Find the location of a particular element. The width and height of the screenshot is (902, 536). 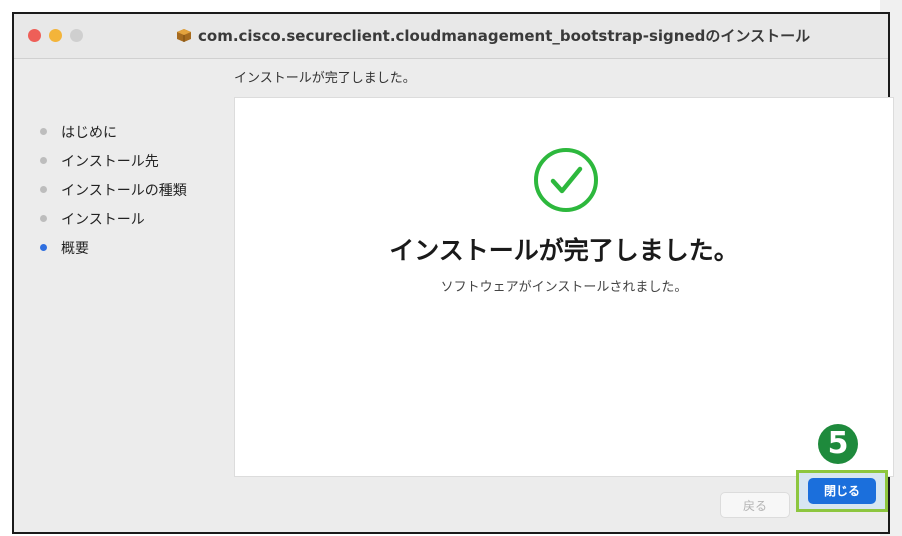

page-header: インストールが完了しました。 is located at coordinates (325, 78).